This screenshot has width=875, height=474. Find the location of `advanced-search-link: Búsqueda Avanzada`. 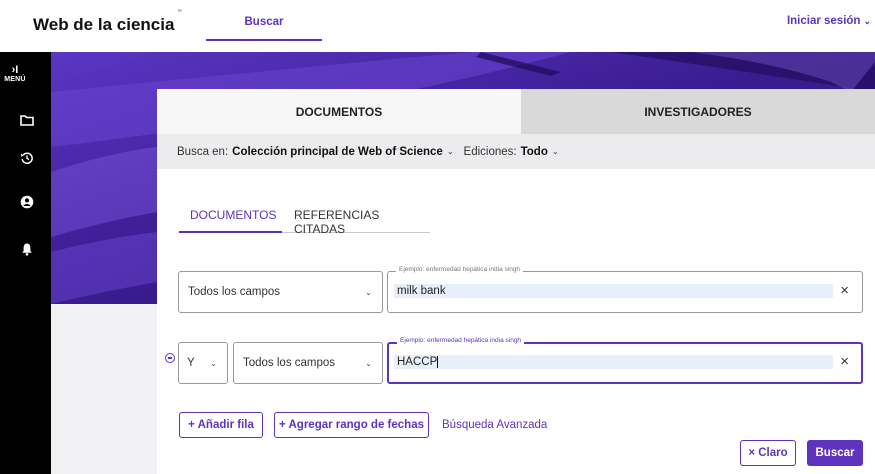

advanced-search-link: Búsqueda Avanzada is located at coordinates (494, 425).